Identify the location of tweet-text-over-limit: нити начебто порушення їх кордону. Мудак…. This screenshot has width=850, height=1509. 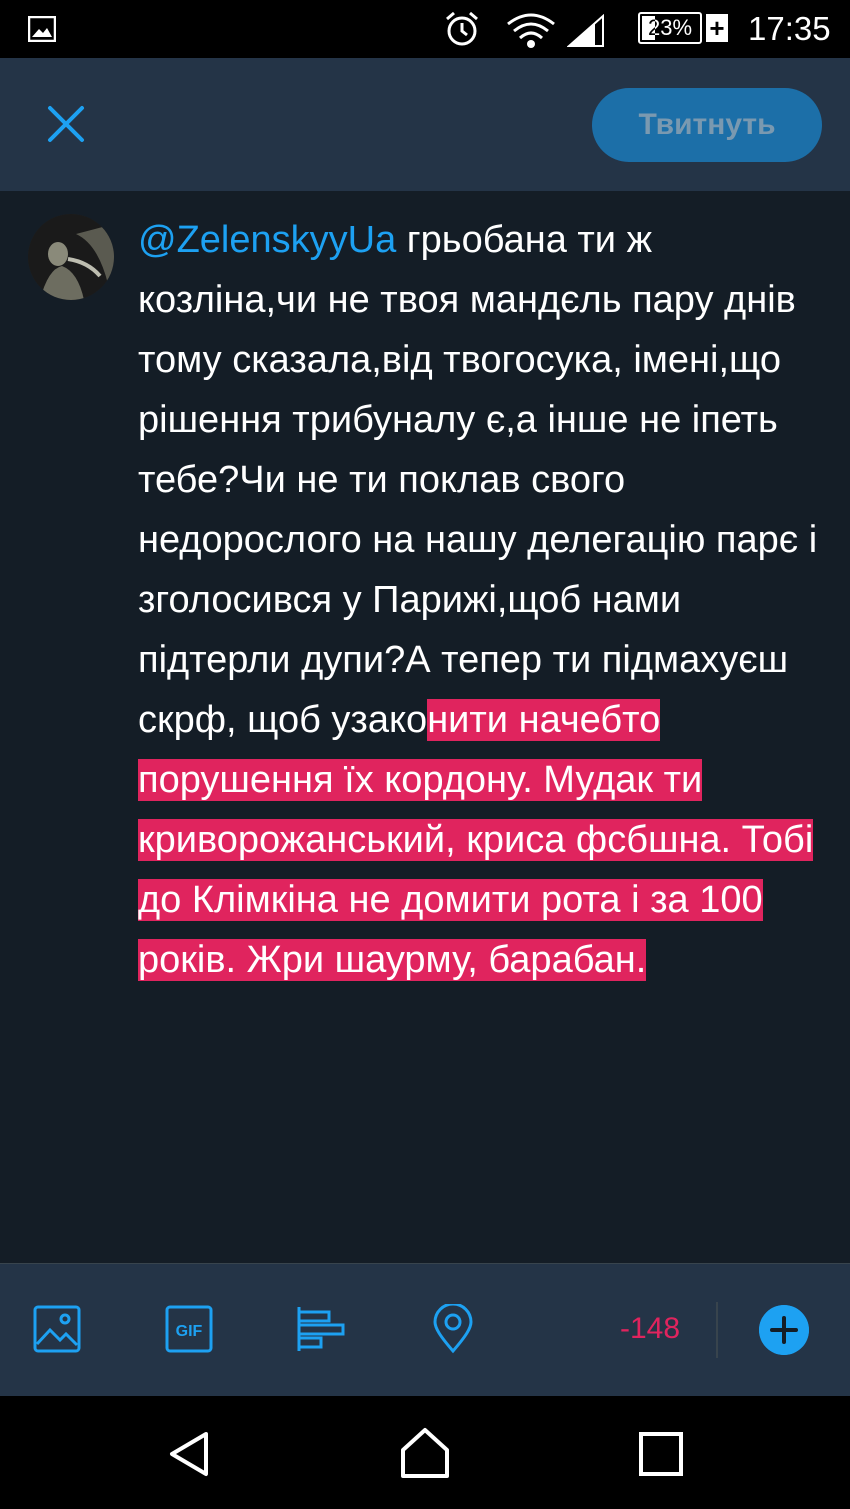
(476, 840).